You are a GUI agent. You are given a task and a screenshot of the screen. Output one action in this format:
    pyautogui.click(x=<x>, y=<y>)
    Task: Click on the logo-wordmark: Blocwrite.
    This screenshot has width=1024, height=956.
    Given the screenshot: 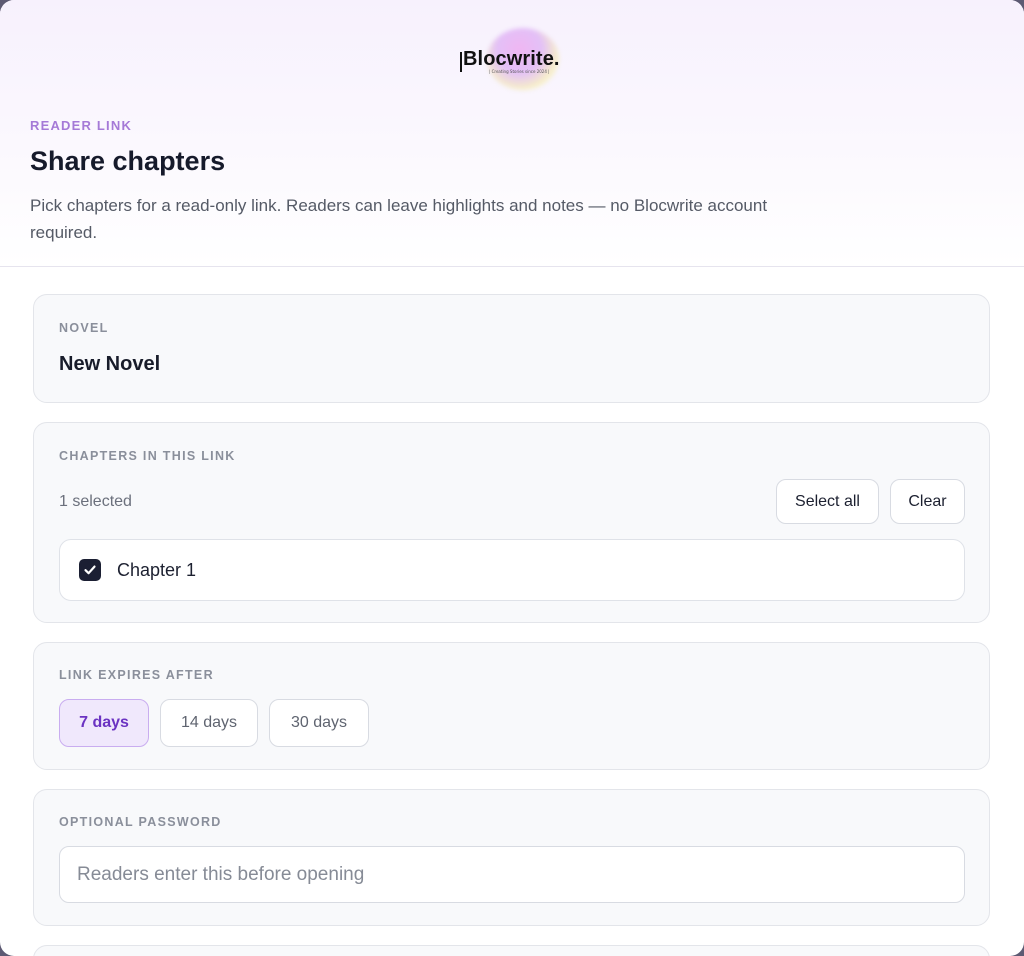 What is the action you would take?
    pyautogui.click(x=511, y=59)
    